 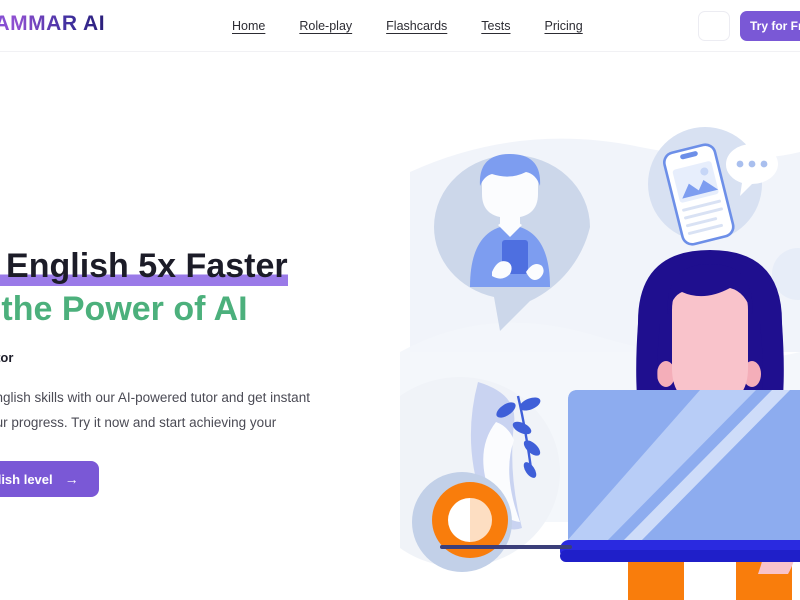 I want to click on cta-label: Test your English level, so click(x=26, y=479).